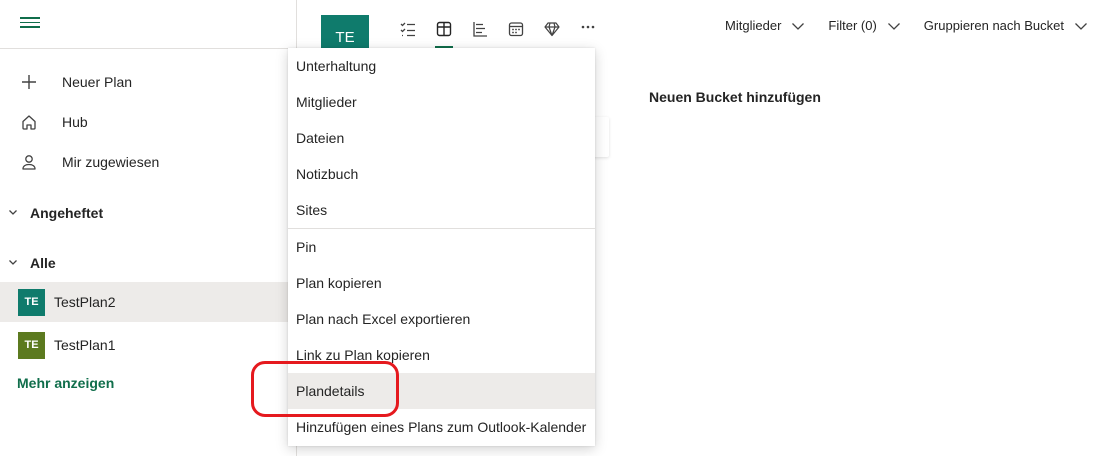  Describe the element at coordinates (441, 174) in the screenshot. I see `menu-item-notebook: Notizbuch` at that location.